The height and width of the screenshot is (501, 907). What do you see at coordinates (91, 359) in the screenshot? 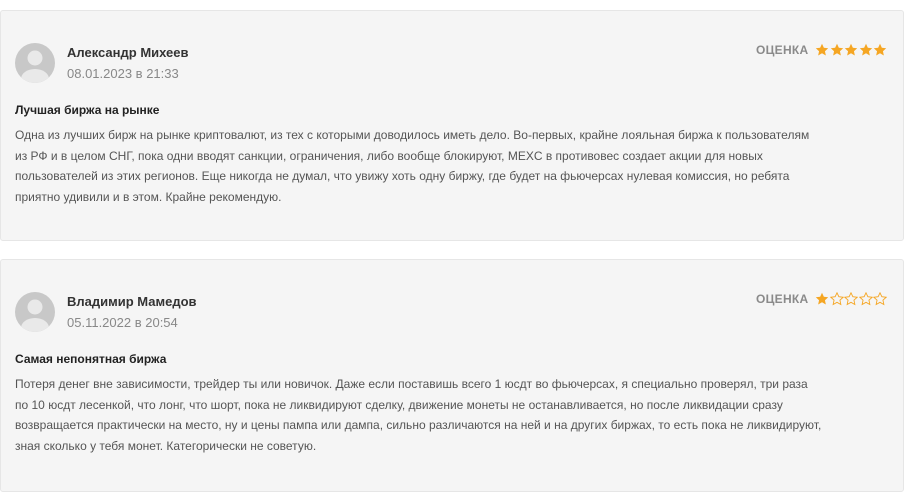
I see `review-title: Самая непонятная биржа` at bounding box center [91, 359].